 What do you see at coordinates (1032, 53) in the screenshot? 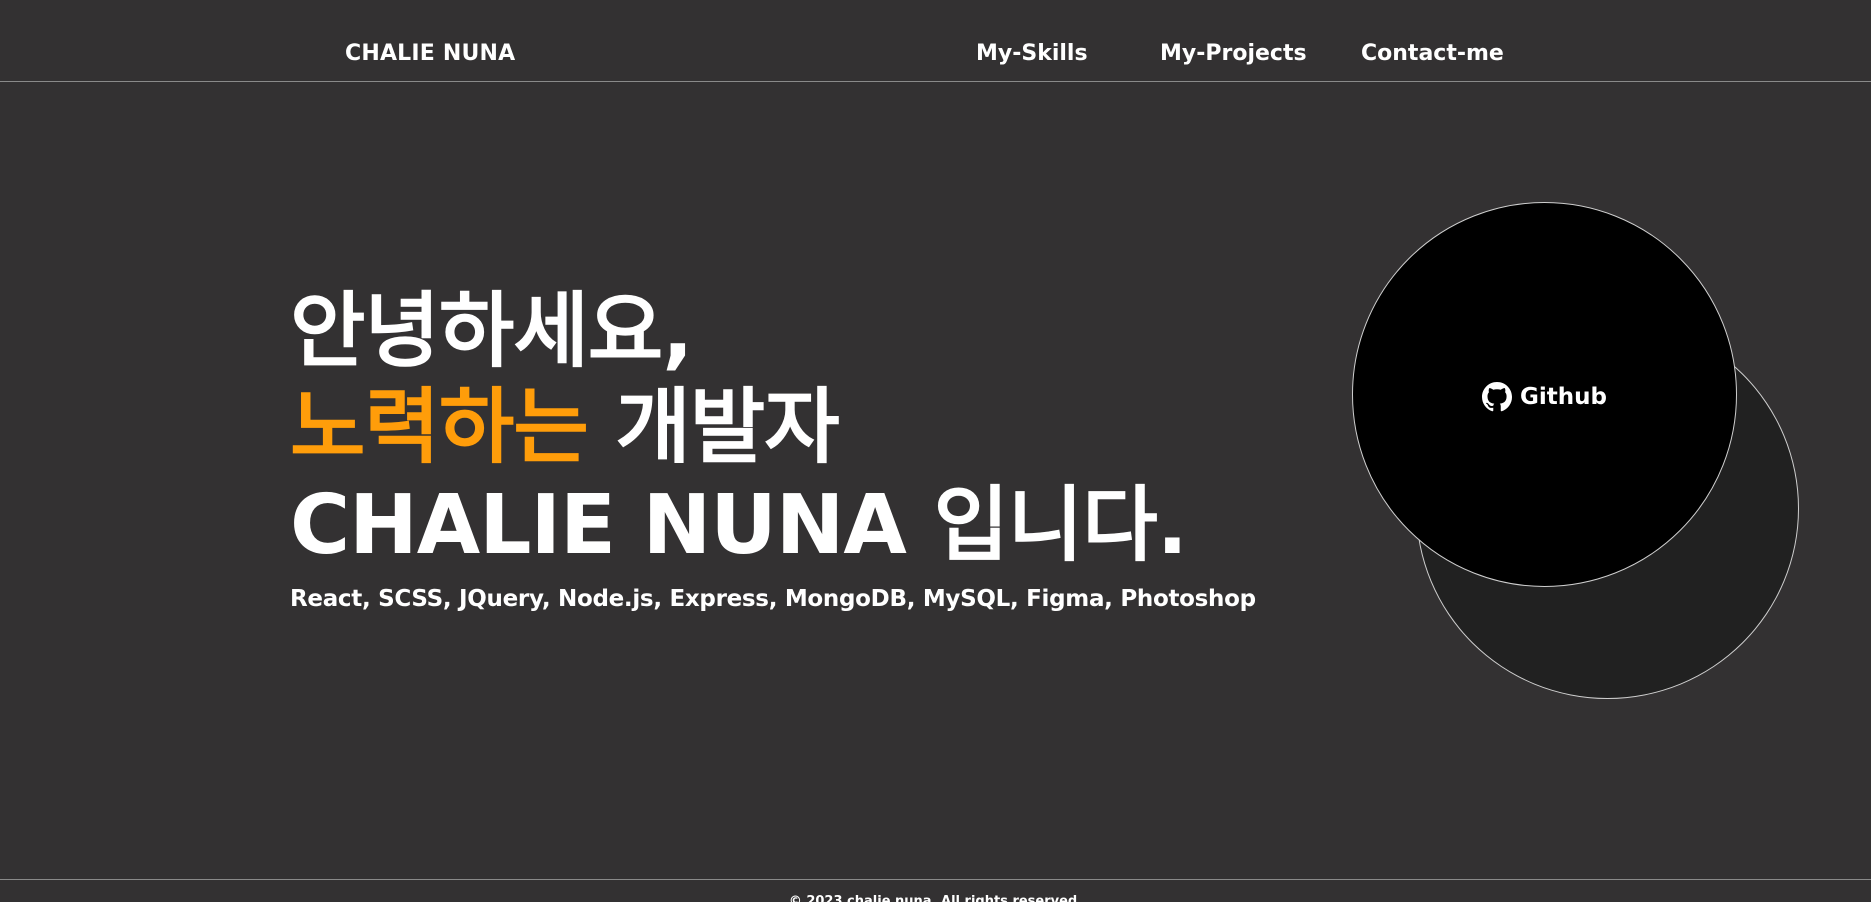
I see `nav-my-skills: My-Skills` at bounding box center [1032, 53].